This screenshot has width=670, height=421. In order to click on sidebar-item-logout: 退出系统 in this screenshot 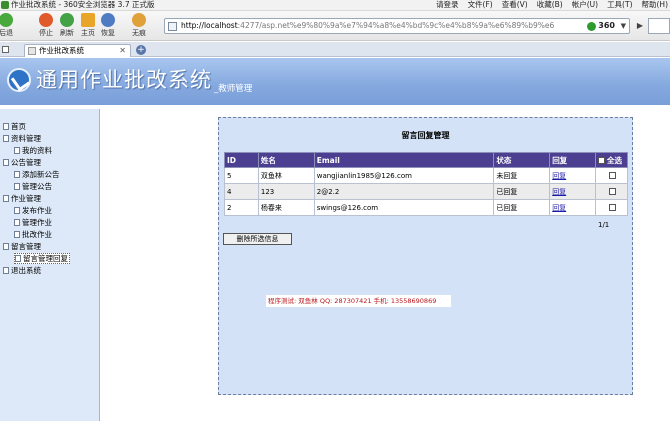, I will do `click(22, 270)`.